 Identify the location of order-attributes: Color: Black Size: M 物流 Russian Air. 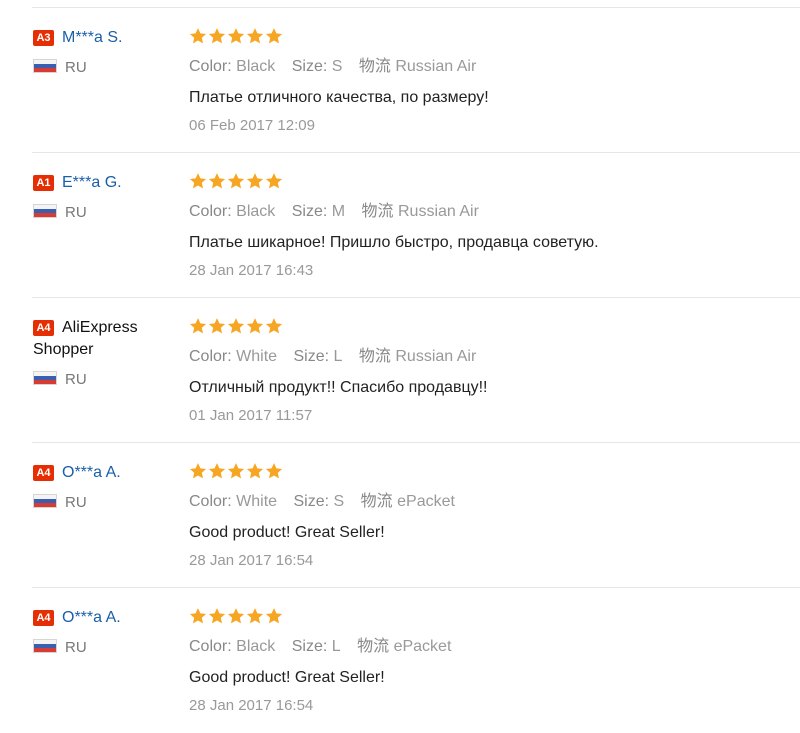
(394, 212).